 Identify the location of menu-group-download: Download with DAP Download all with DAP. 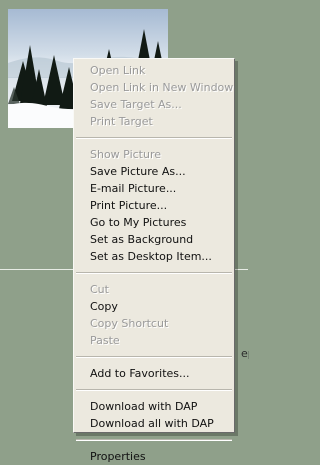
(154, 415).